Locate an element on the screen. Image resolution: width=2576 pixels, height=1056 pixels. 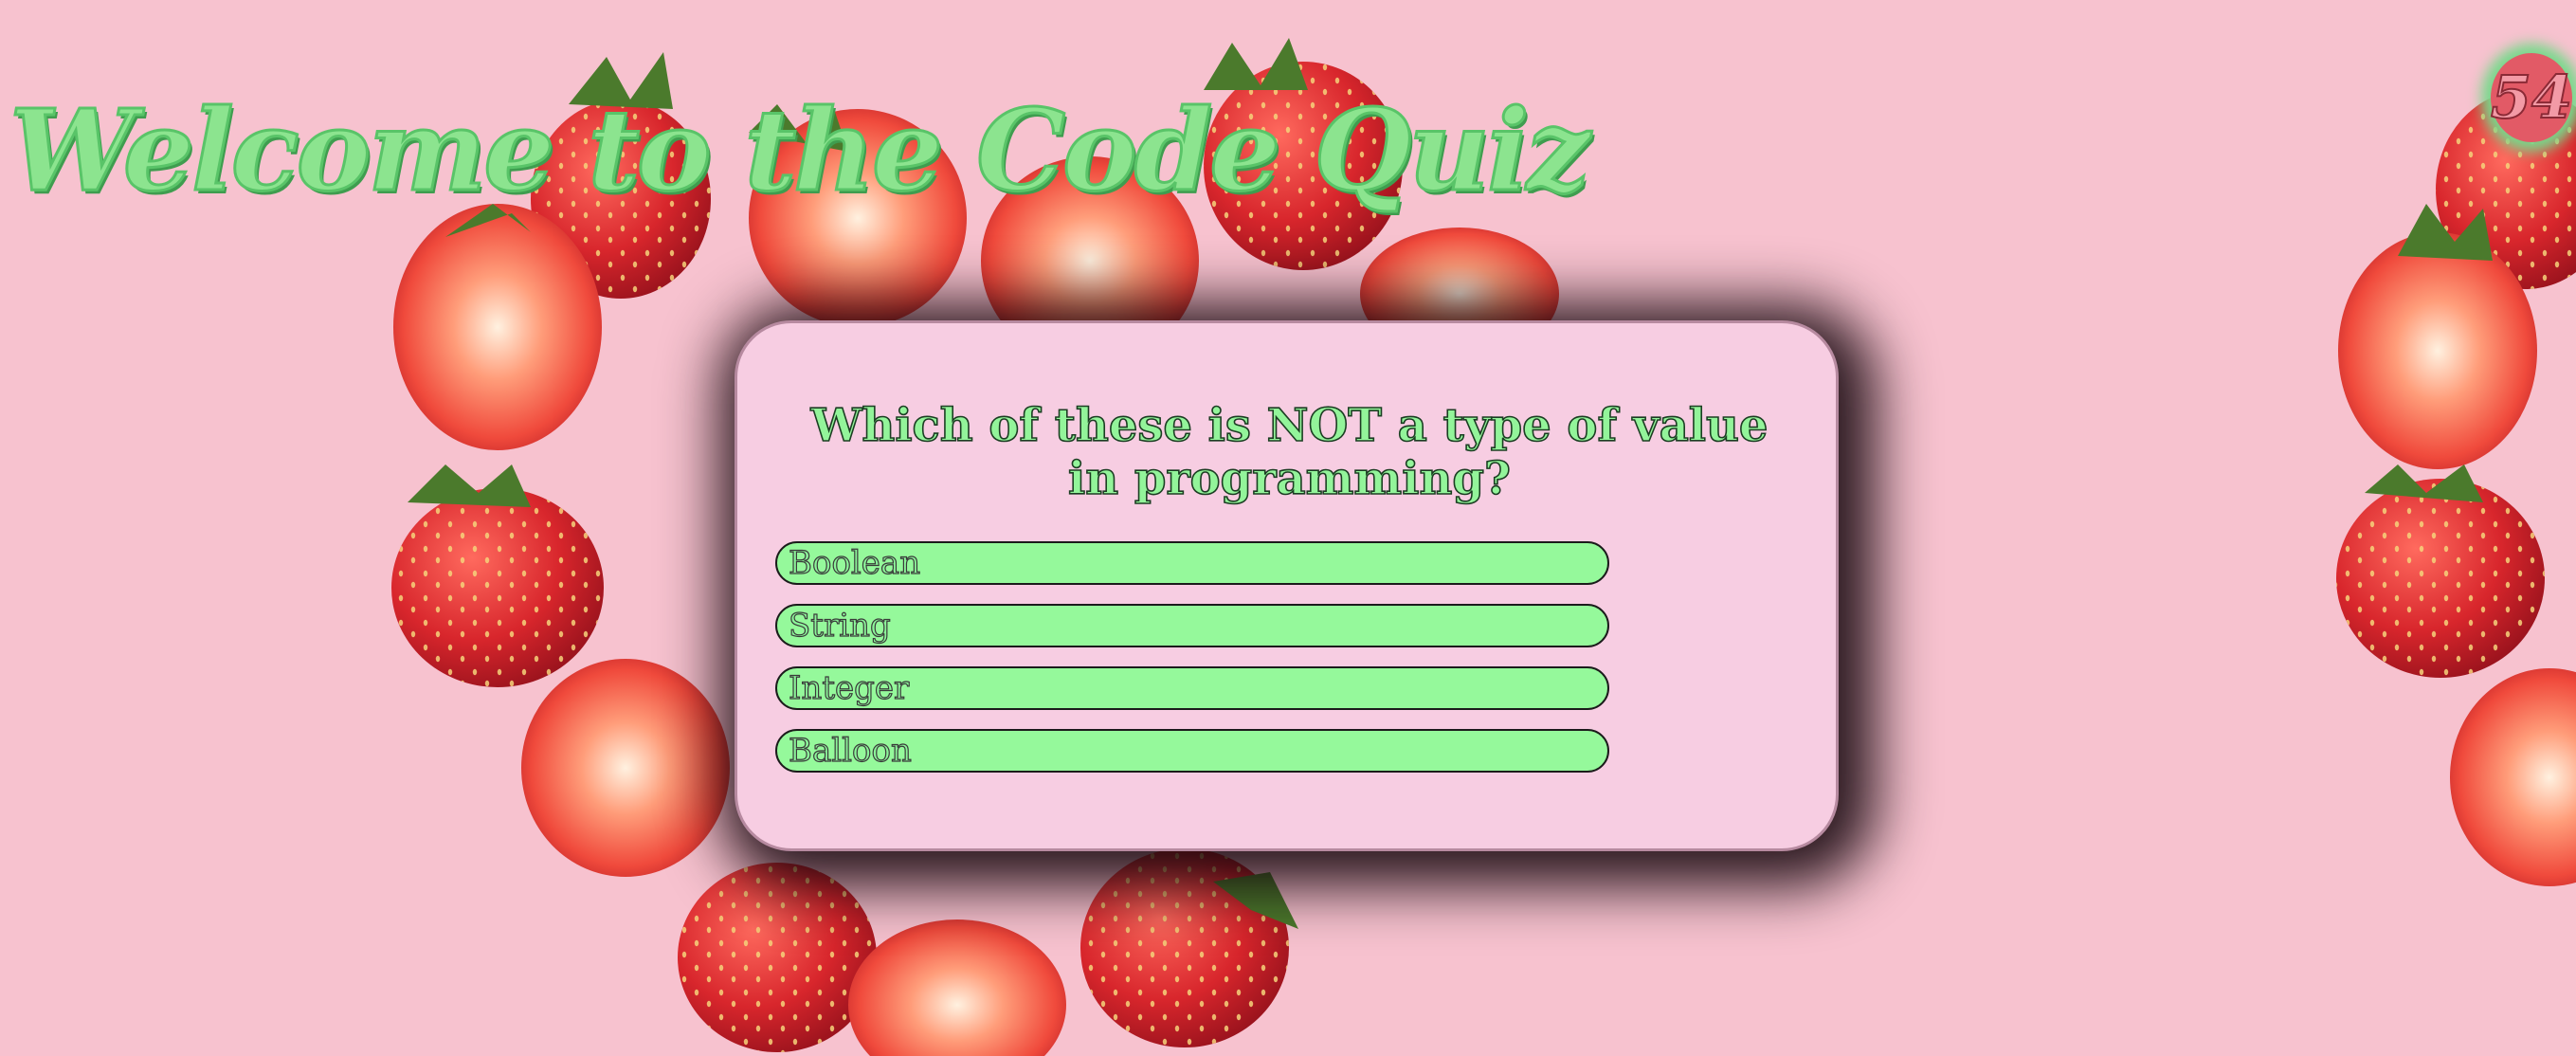
answer-button-boolean: Boolean is located at coordinates (1192, 563).